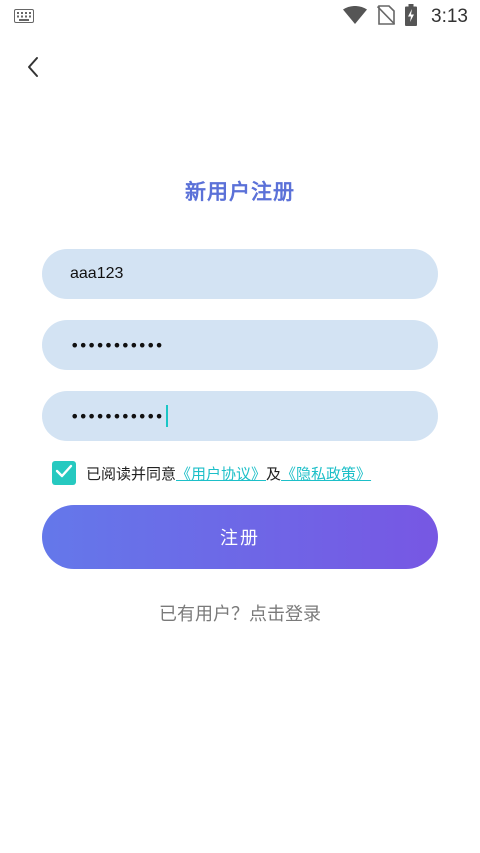  I want to click on status-left, so click(24, 17).